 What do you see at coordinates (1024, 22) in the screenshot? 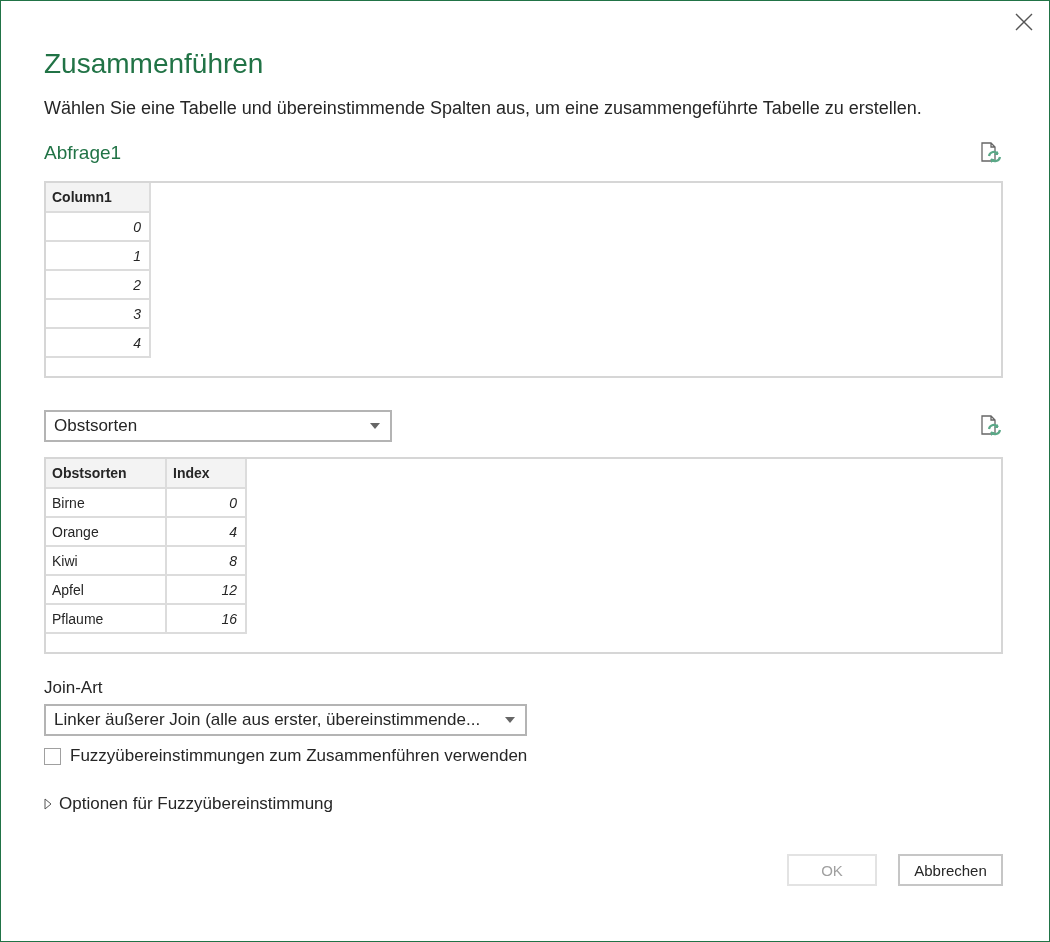
I see `close-button` at bounding box center [1024, 22].